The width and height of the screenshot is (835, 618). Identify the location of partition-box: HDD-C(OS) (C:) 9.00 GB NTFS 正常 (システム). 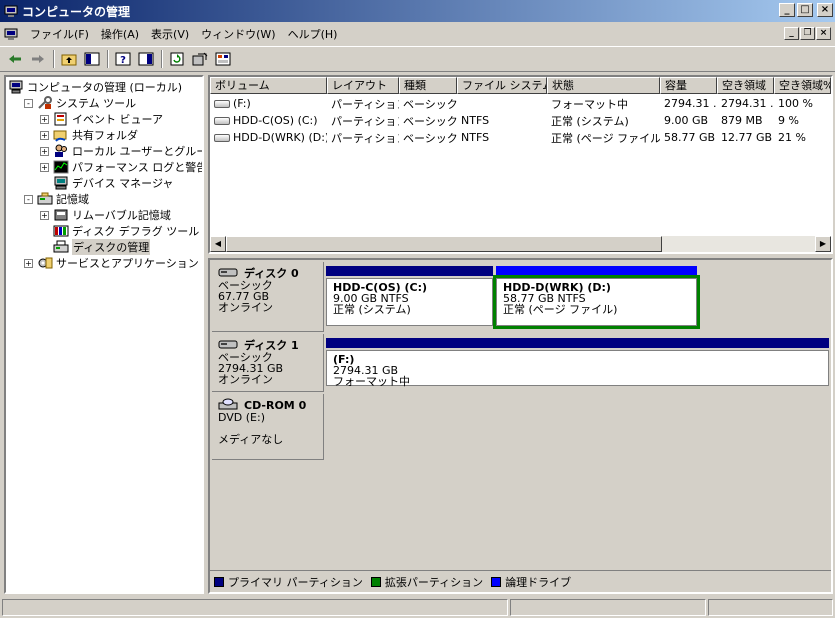
(409, 302).